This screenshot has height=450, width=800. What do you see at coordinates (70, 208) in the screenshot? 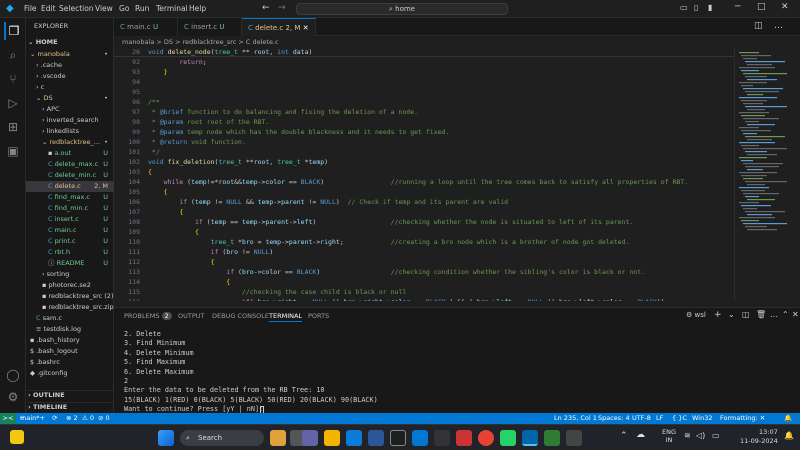
I see `tree-item: C find_min.c U` at bounding box center [70, 208].